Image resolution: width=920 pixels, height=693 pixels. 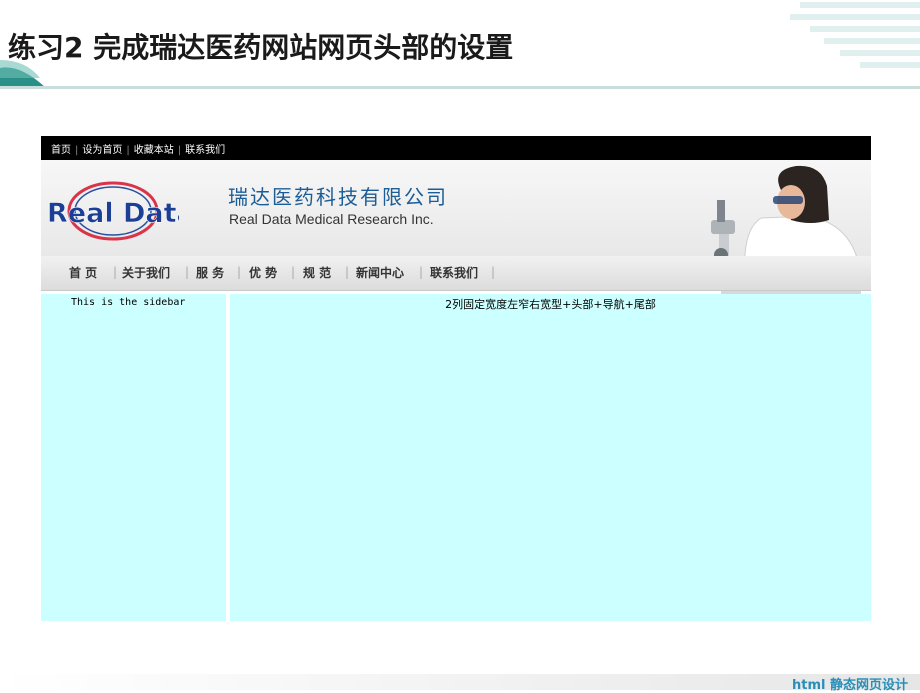 What do you see at coordinates (83, 272) in the screenshot?
I see `nav-item-home: 首 页` at bounding box center [83, 272].